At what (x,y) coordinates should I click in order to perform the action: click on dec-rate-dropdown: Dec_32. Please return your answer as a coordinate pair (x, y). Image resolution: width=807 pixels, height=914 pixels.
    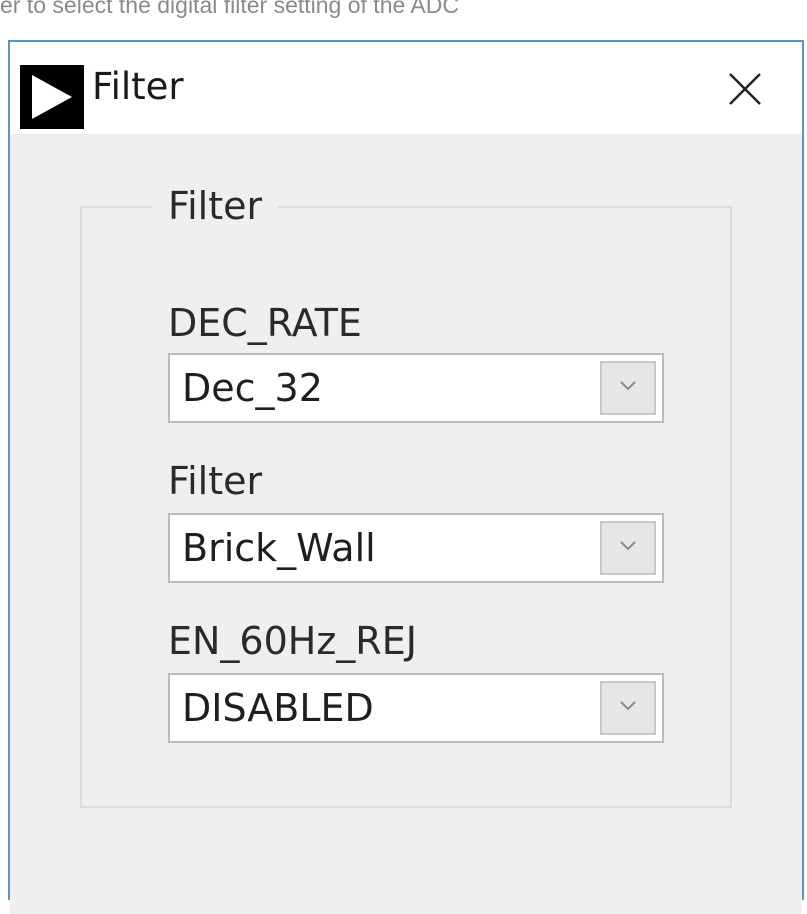
    Looking at the image, I should click on (416, 388).